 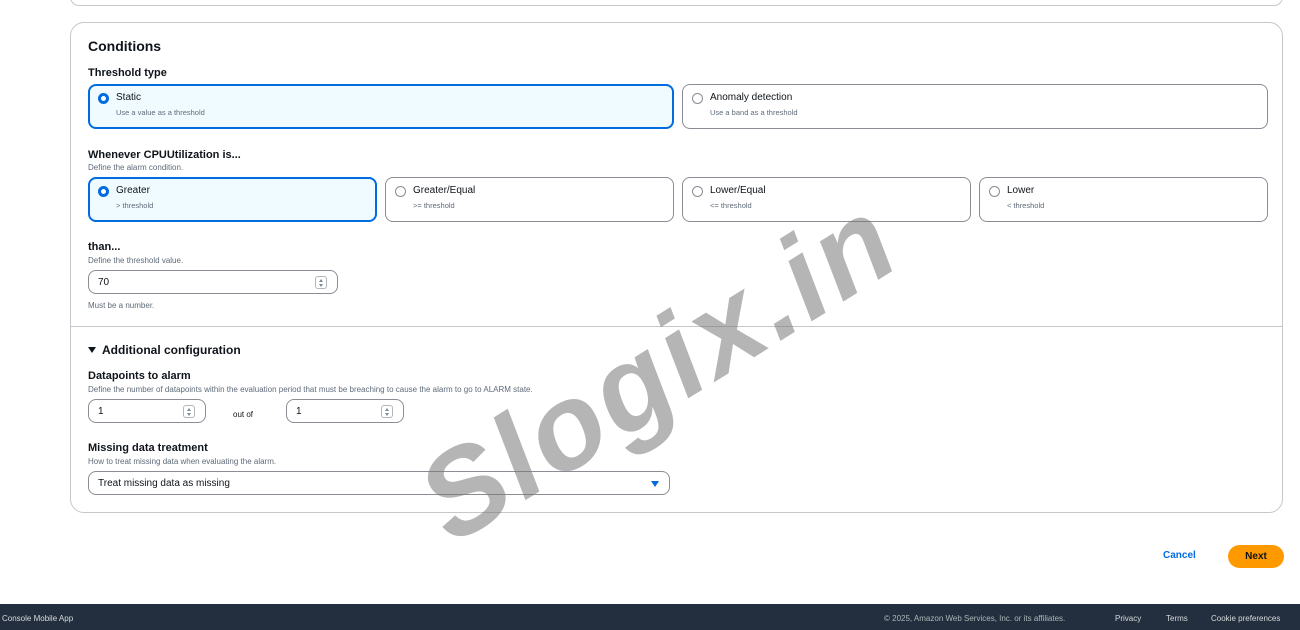 What do you see at coordinates (243, 414) in the screenshot?
I see `out-of-label: out of` at bounding box center [243, 414].